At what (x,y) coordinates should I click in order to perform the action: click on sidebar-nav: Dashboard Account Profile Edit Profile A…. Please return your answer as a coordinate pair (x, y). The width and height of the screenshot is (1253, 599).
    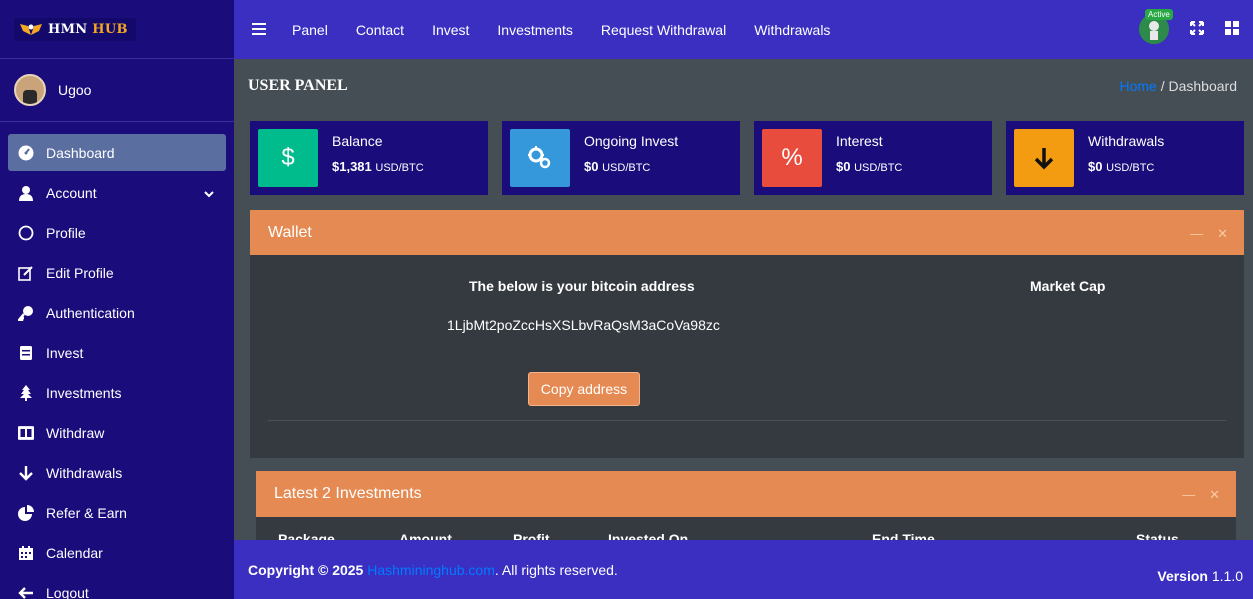
    Looking at the image, I should click on (117, 360).